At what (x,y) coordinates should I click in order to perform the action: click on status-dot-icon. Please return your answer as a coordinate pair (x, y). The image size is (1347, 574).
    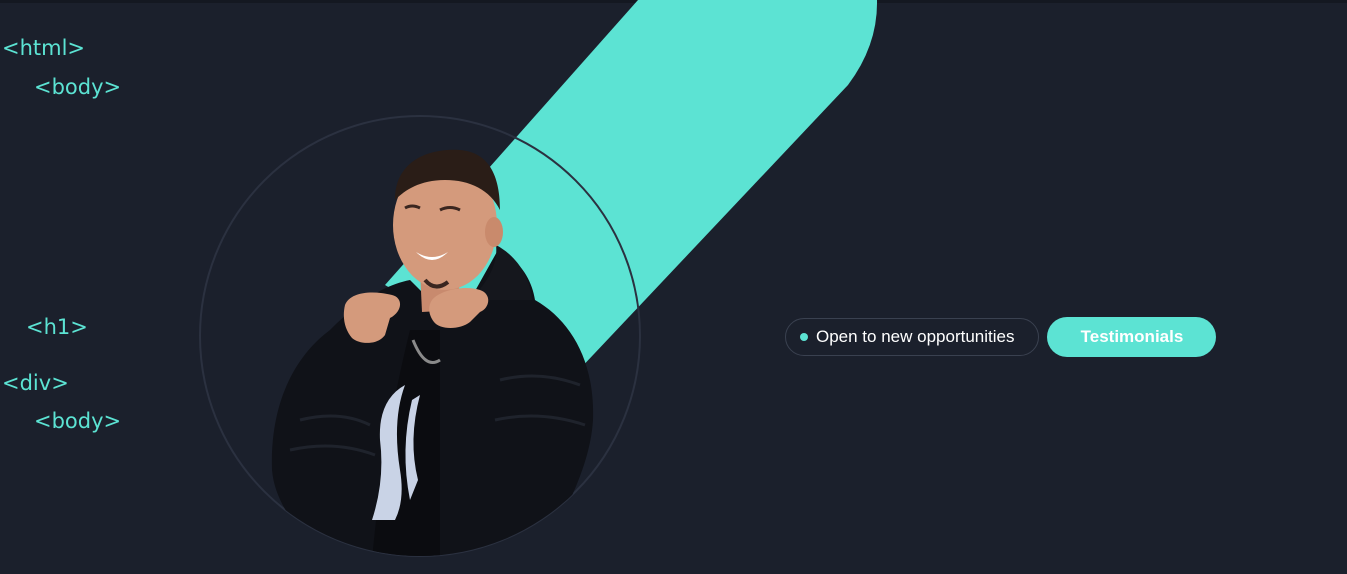
    Looking at the image, I should click on (804, 337).